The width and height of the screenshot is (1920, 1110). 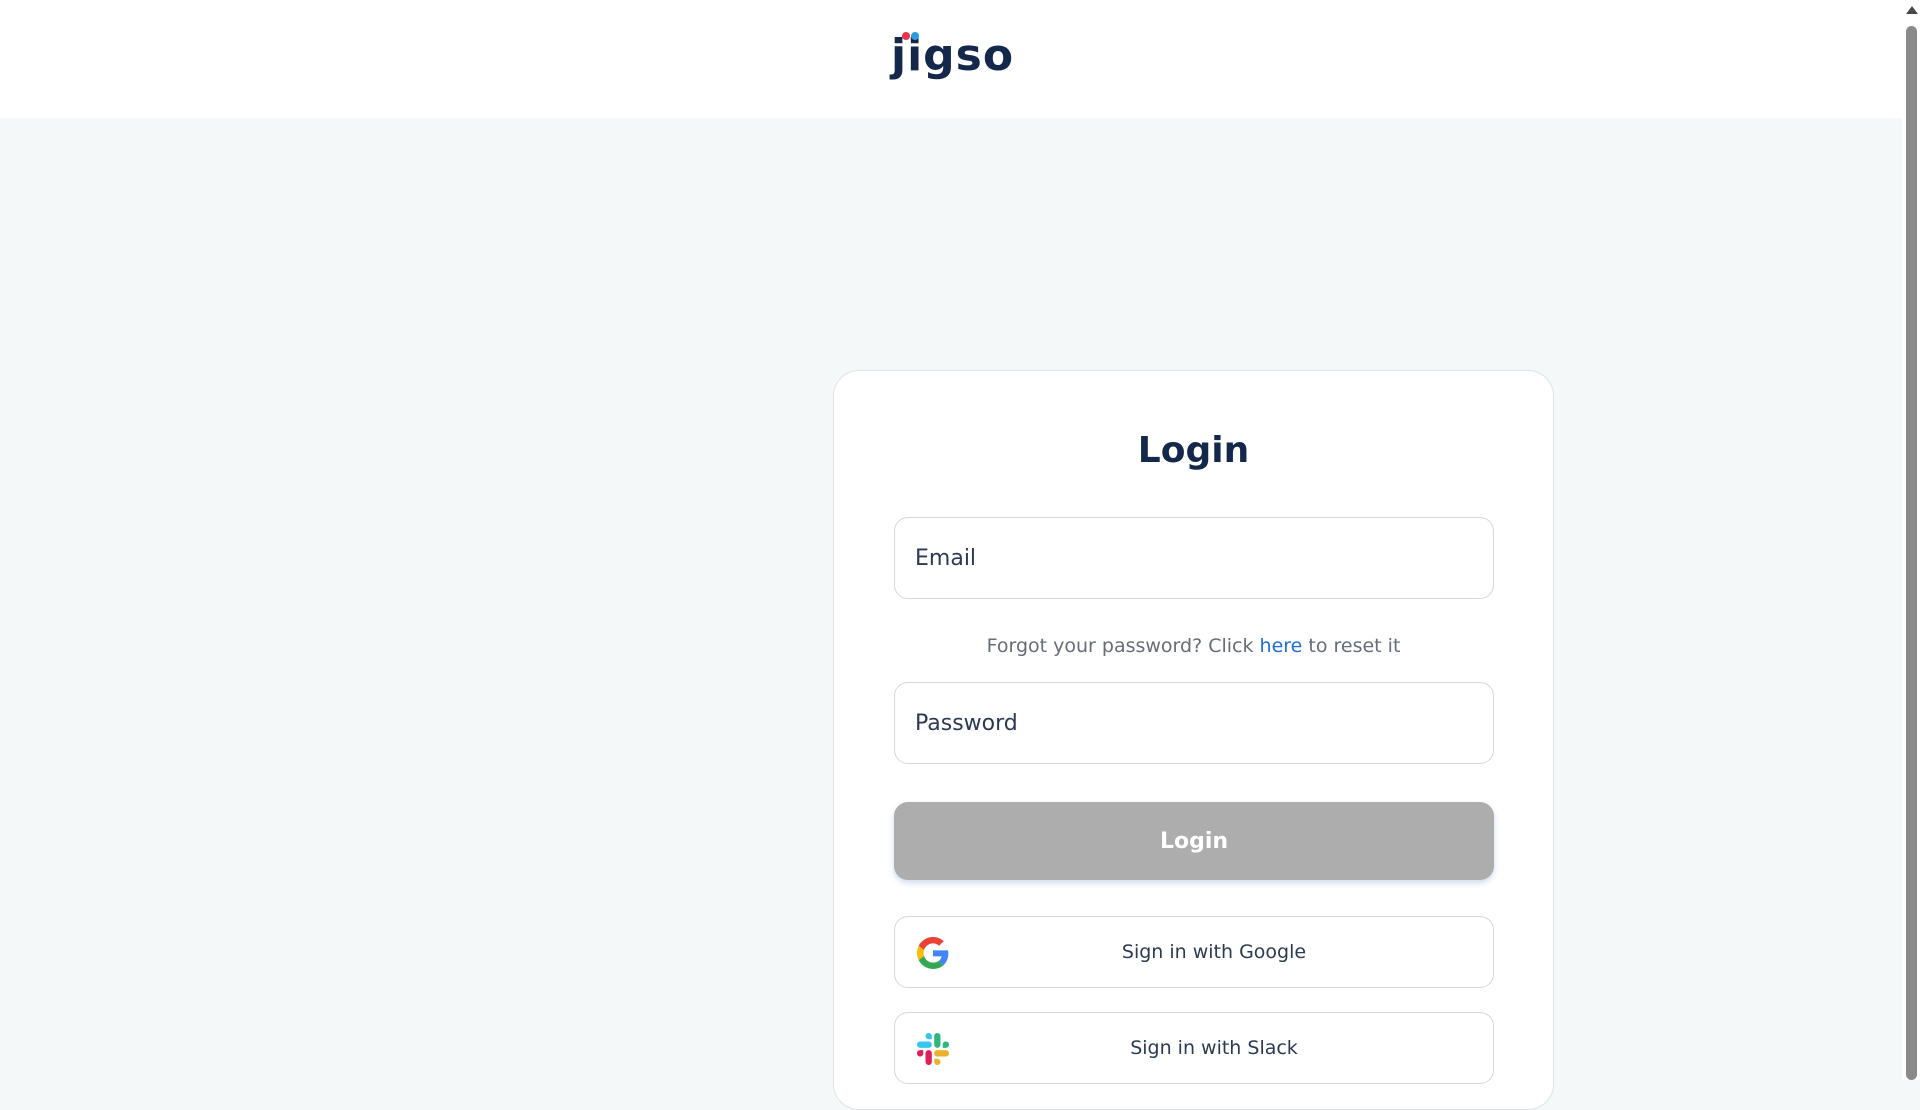 What do you see at coordinates (912, 37) in the screenshot?
I see `logo-dots-icon` at bounding box center [912, 37].